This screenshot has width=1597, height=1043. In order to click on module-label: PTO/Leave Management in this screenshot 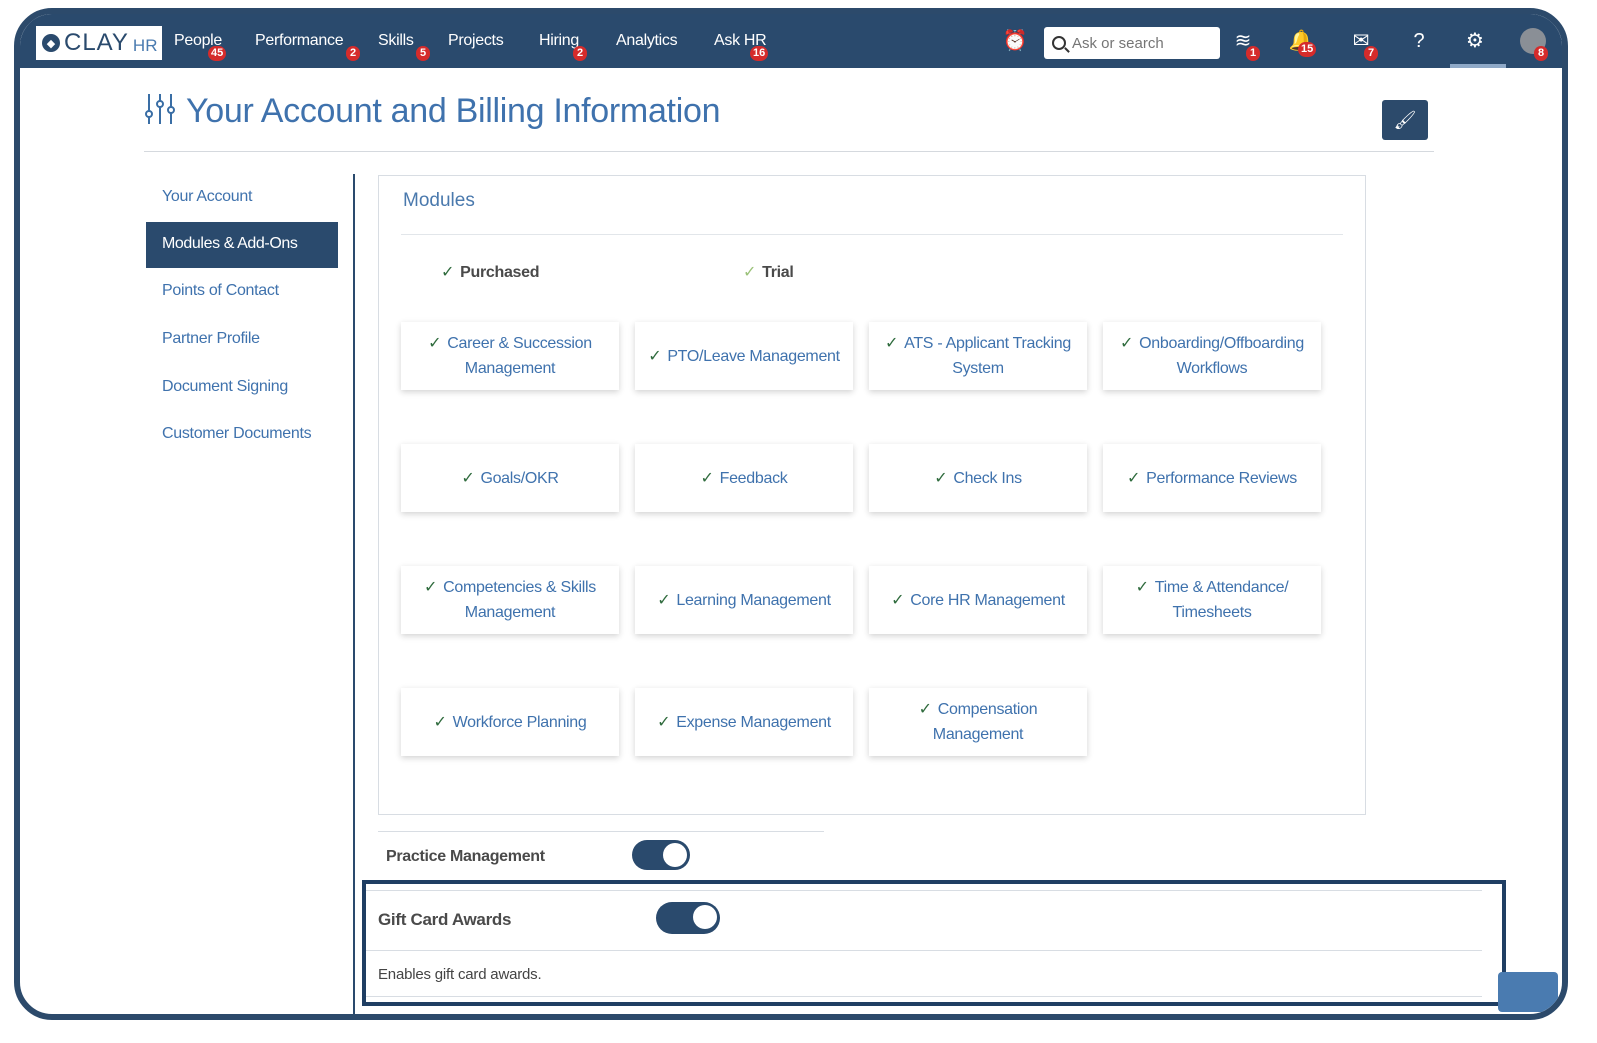, I will do `click(753, 356)`.